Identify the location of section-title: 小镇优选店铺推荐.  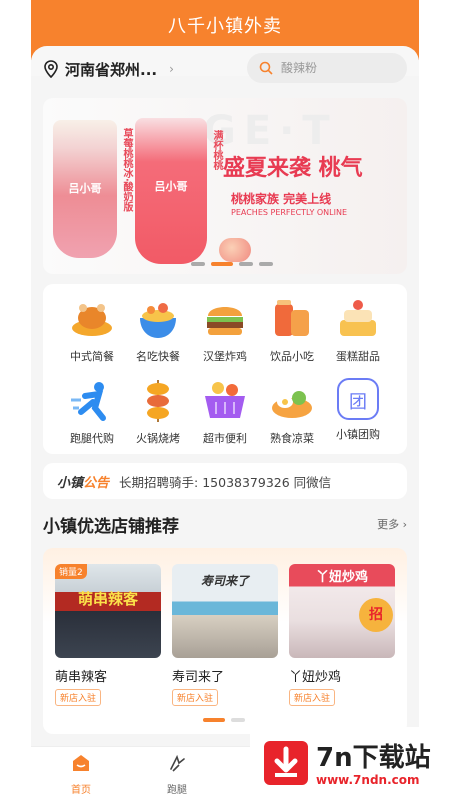
(111, 527).